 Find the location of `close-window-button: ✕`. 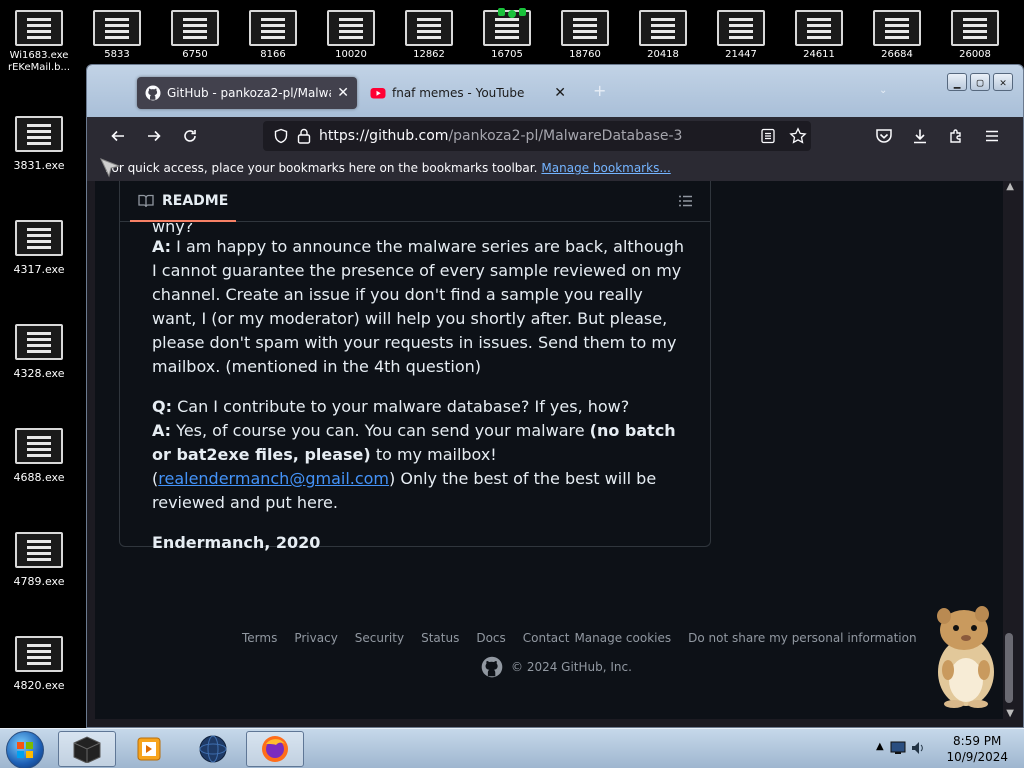

close-window-button: ✕ is located at coordinates (1003, 82).